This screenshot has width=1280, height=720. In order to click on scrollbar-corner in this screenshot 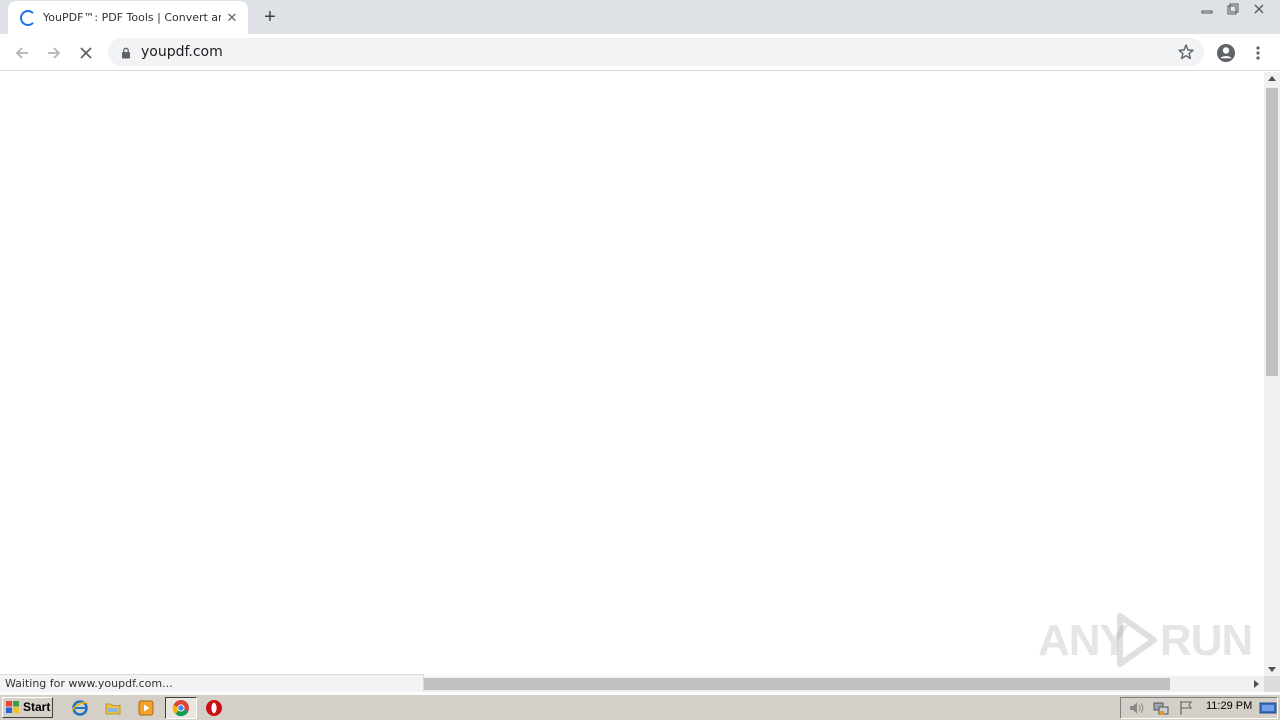, I will do `click(1272, 684)`.